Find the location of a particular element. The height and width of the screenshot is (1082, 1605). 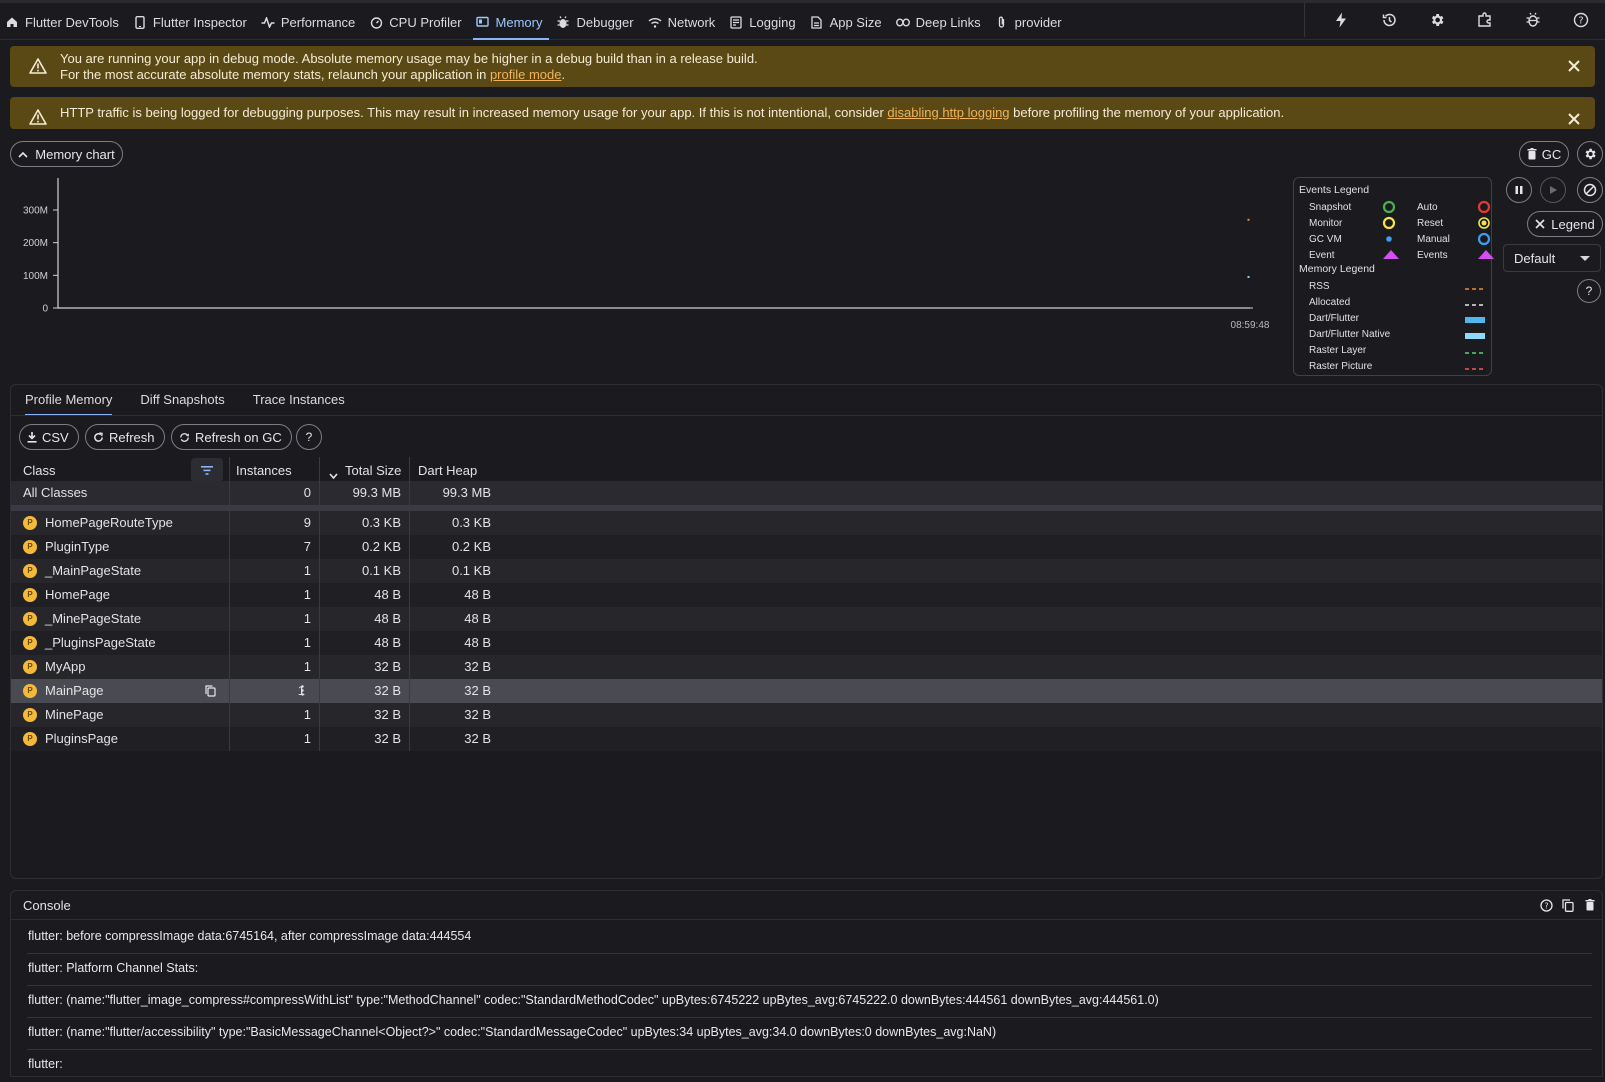

tab-memory: Memory is located at coordinates (511, 25).